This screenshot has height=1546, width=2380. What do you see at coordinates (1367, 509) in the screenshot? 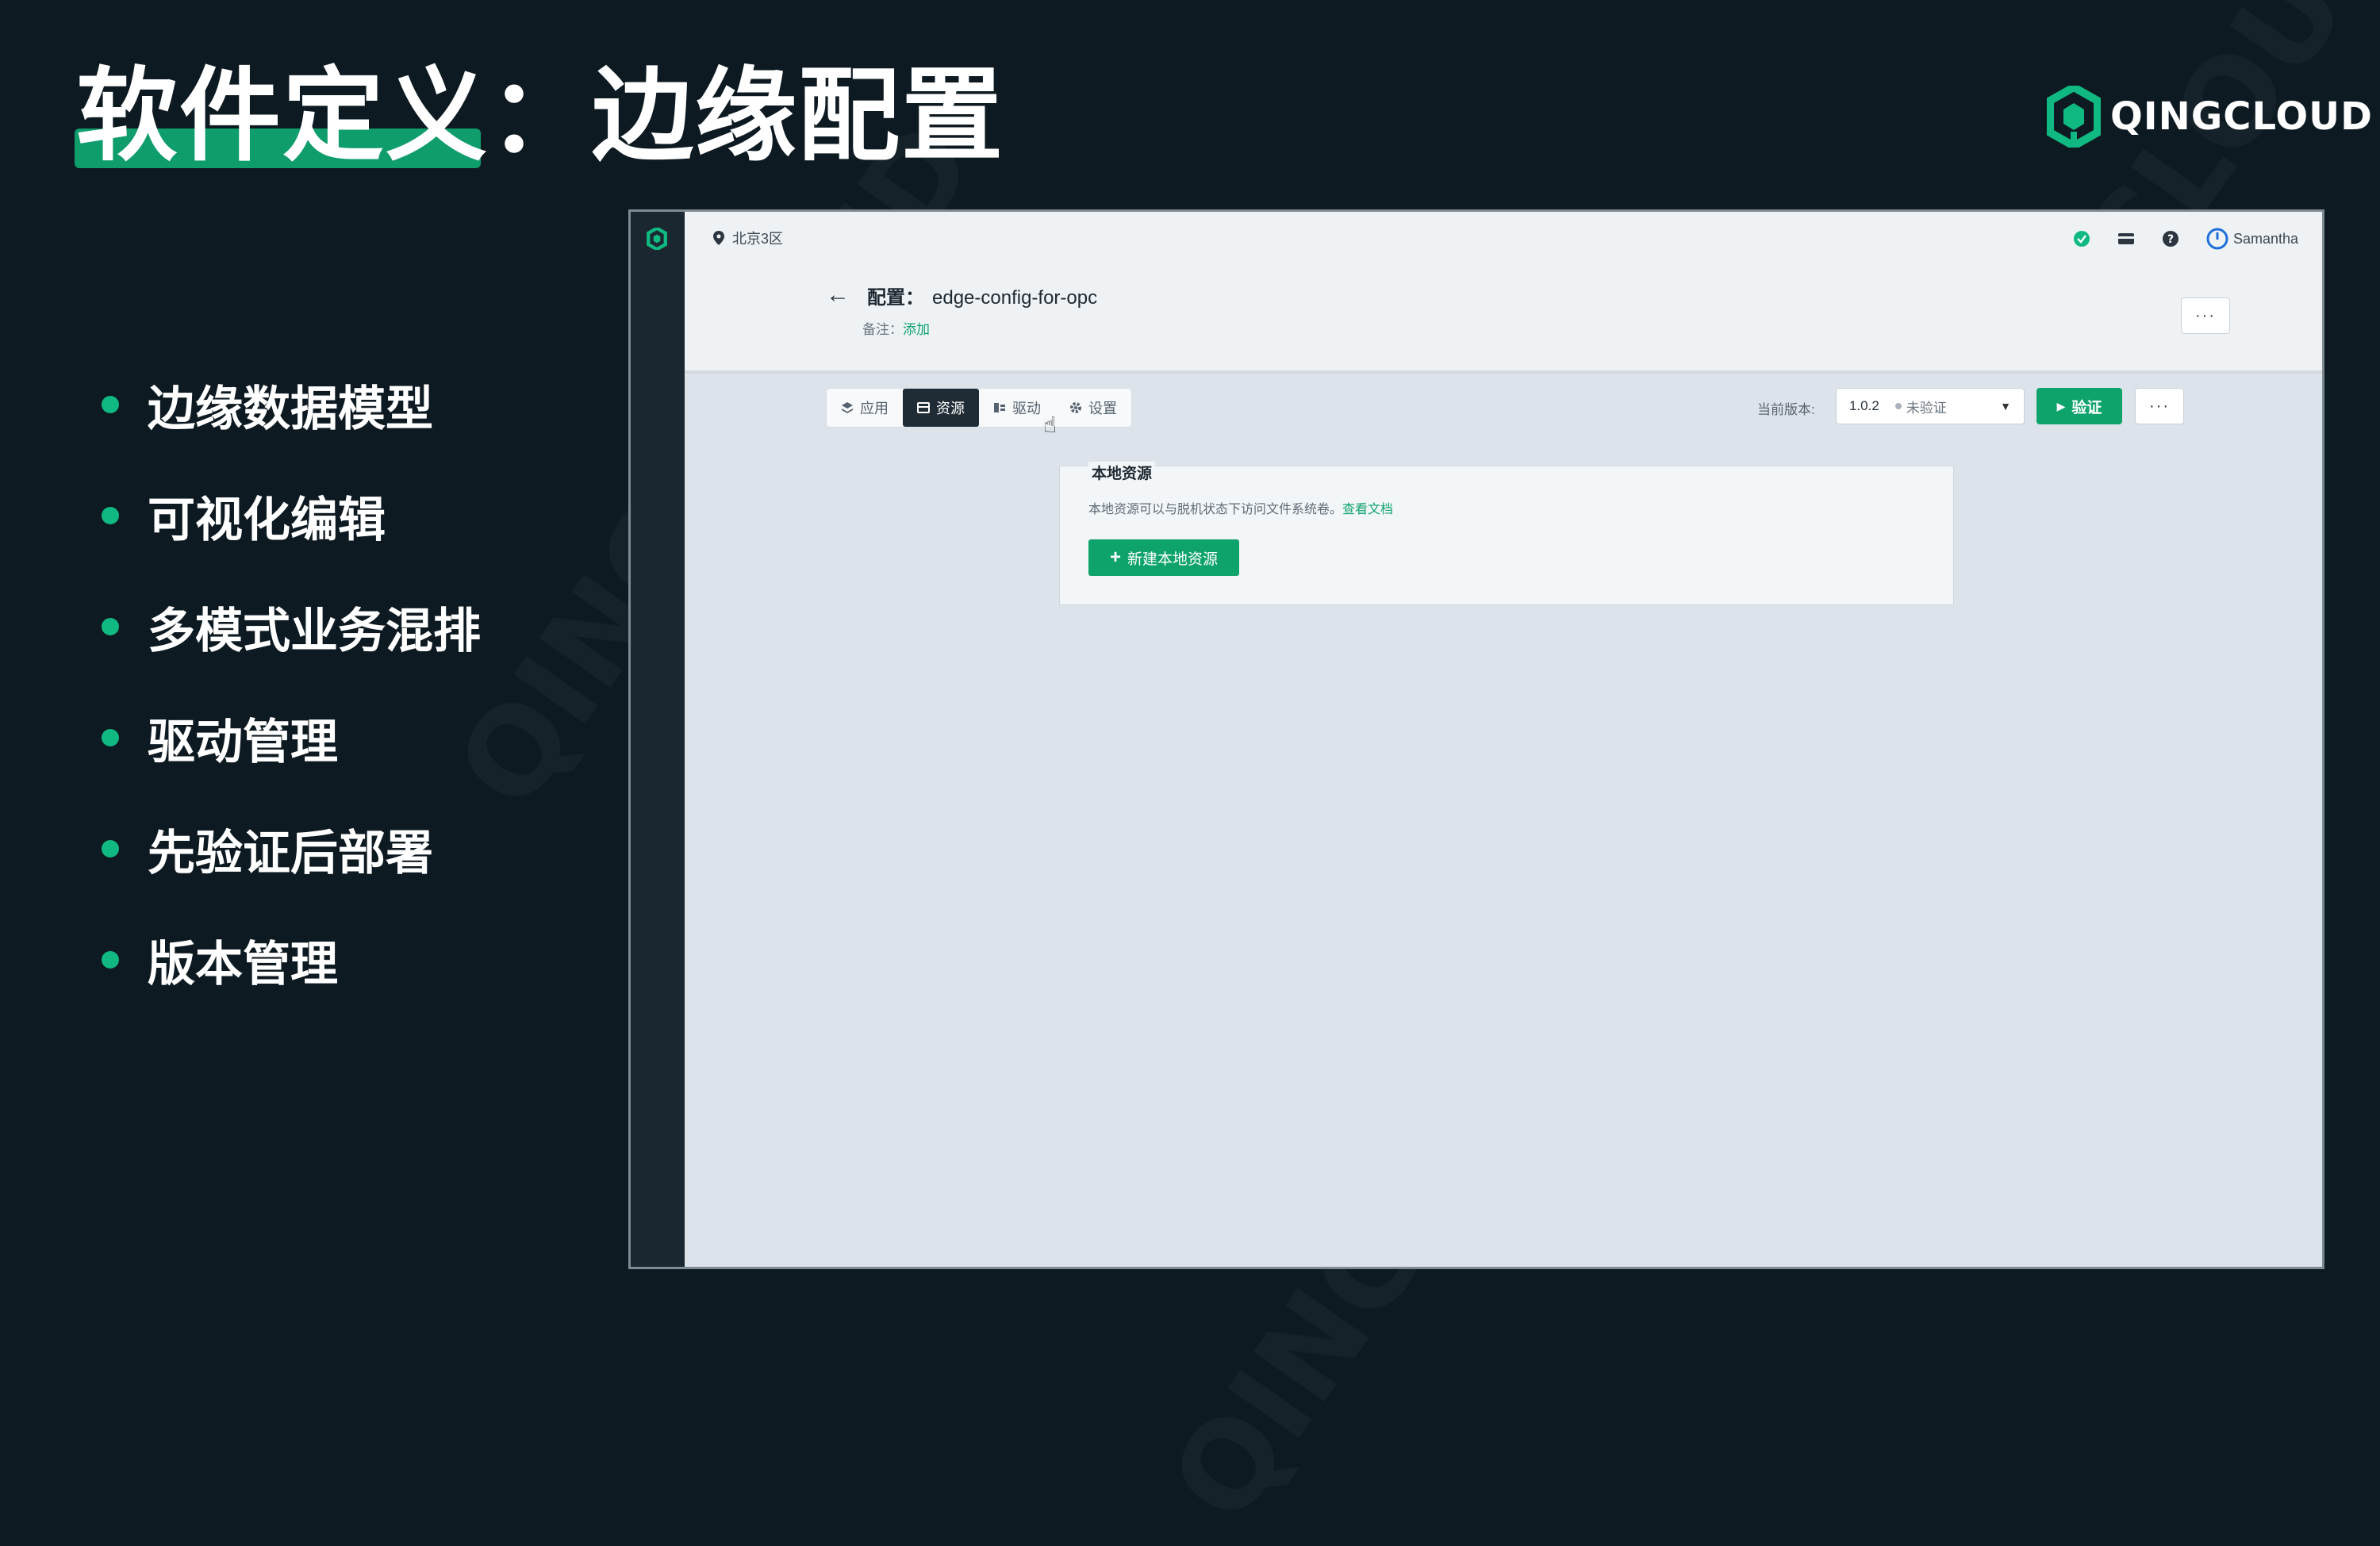
I see `view-docs-link: 查看文档` at bounding box center [1367, 509].